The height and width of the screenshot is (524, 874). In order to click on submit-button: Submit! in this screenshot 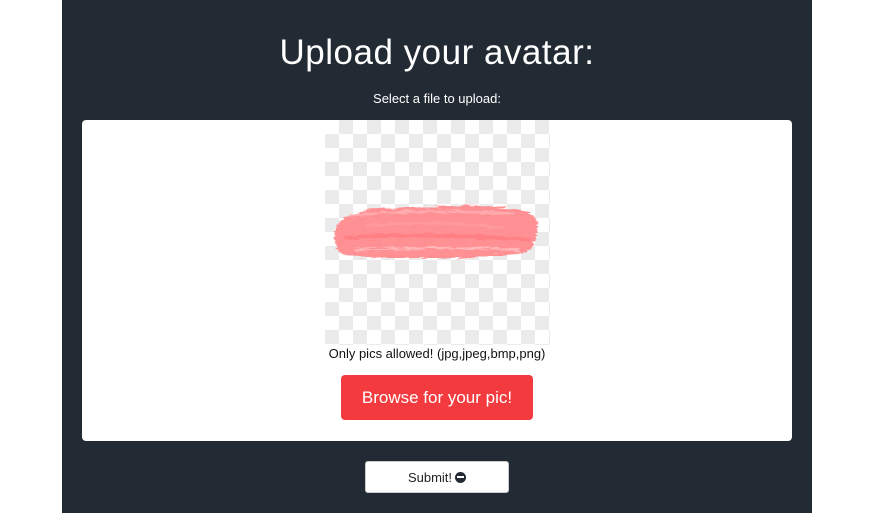, I will do `click(437, 477)`.